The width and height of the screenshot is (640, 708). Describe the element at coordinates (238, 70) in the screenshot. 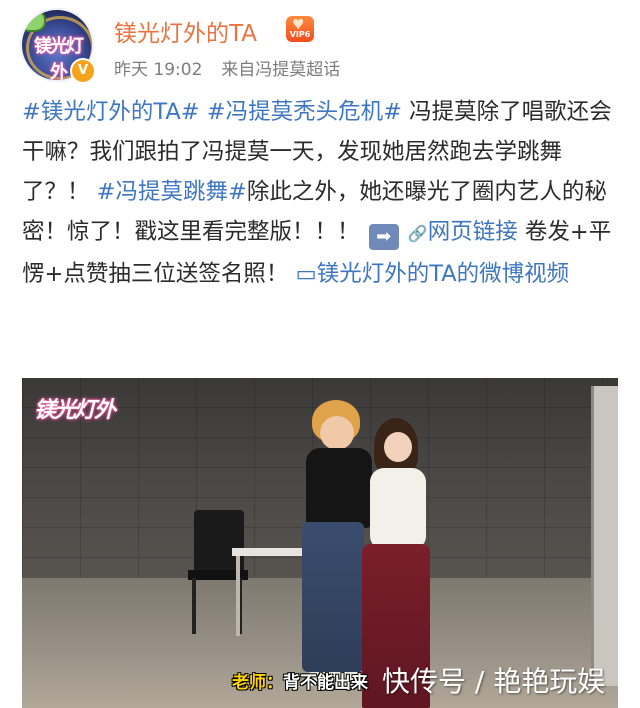

I see `source-prefix: 来自` at that location.